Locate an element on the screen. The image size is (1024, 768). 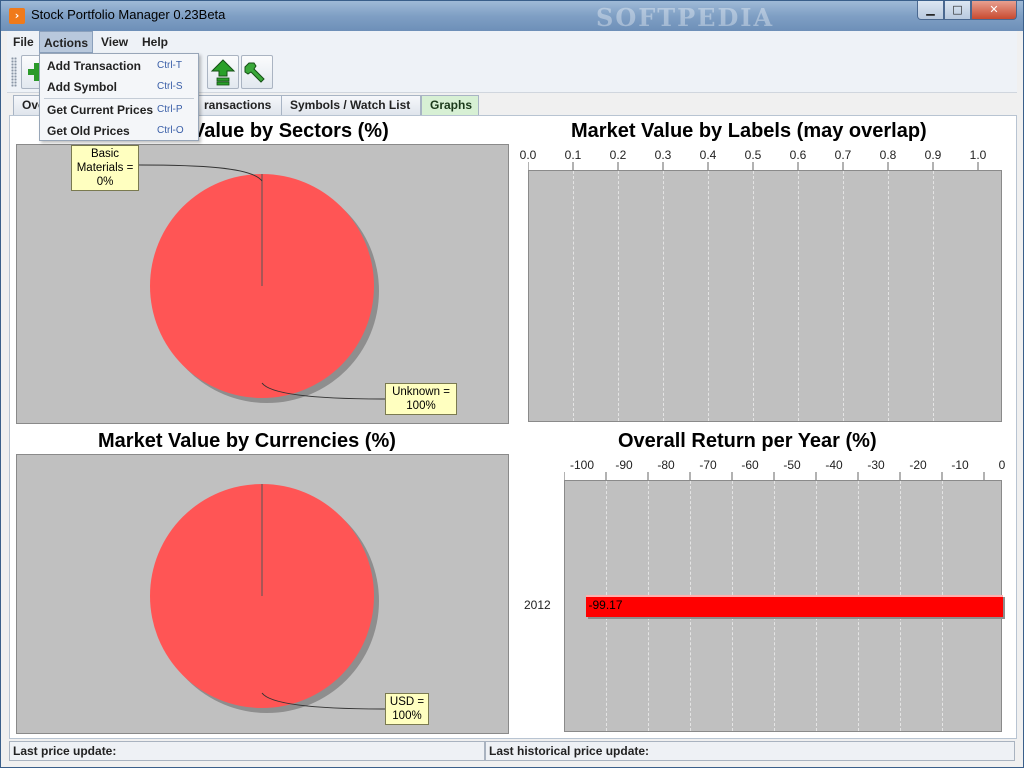
labels-chart-title: Market Value by Labels (may overlap) is located at coordinates (749, 131).